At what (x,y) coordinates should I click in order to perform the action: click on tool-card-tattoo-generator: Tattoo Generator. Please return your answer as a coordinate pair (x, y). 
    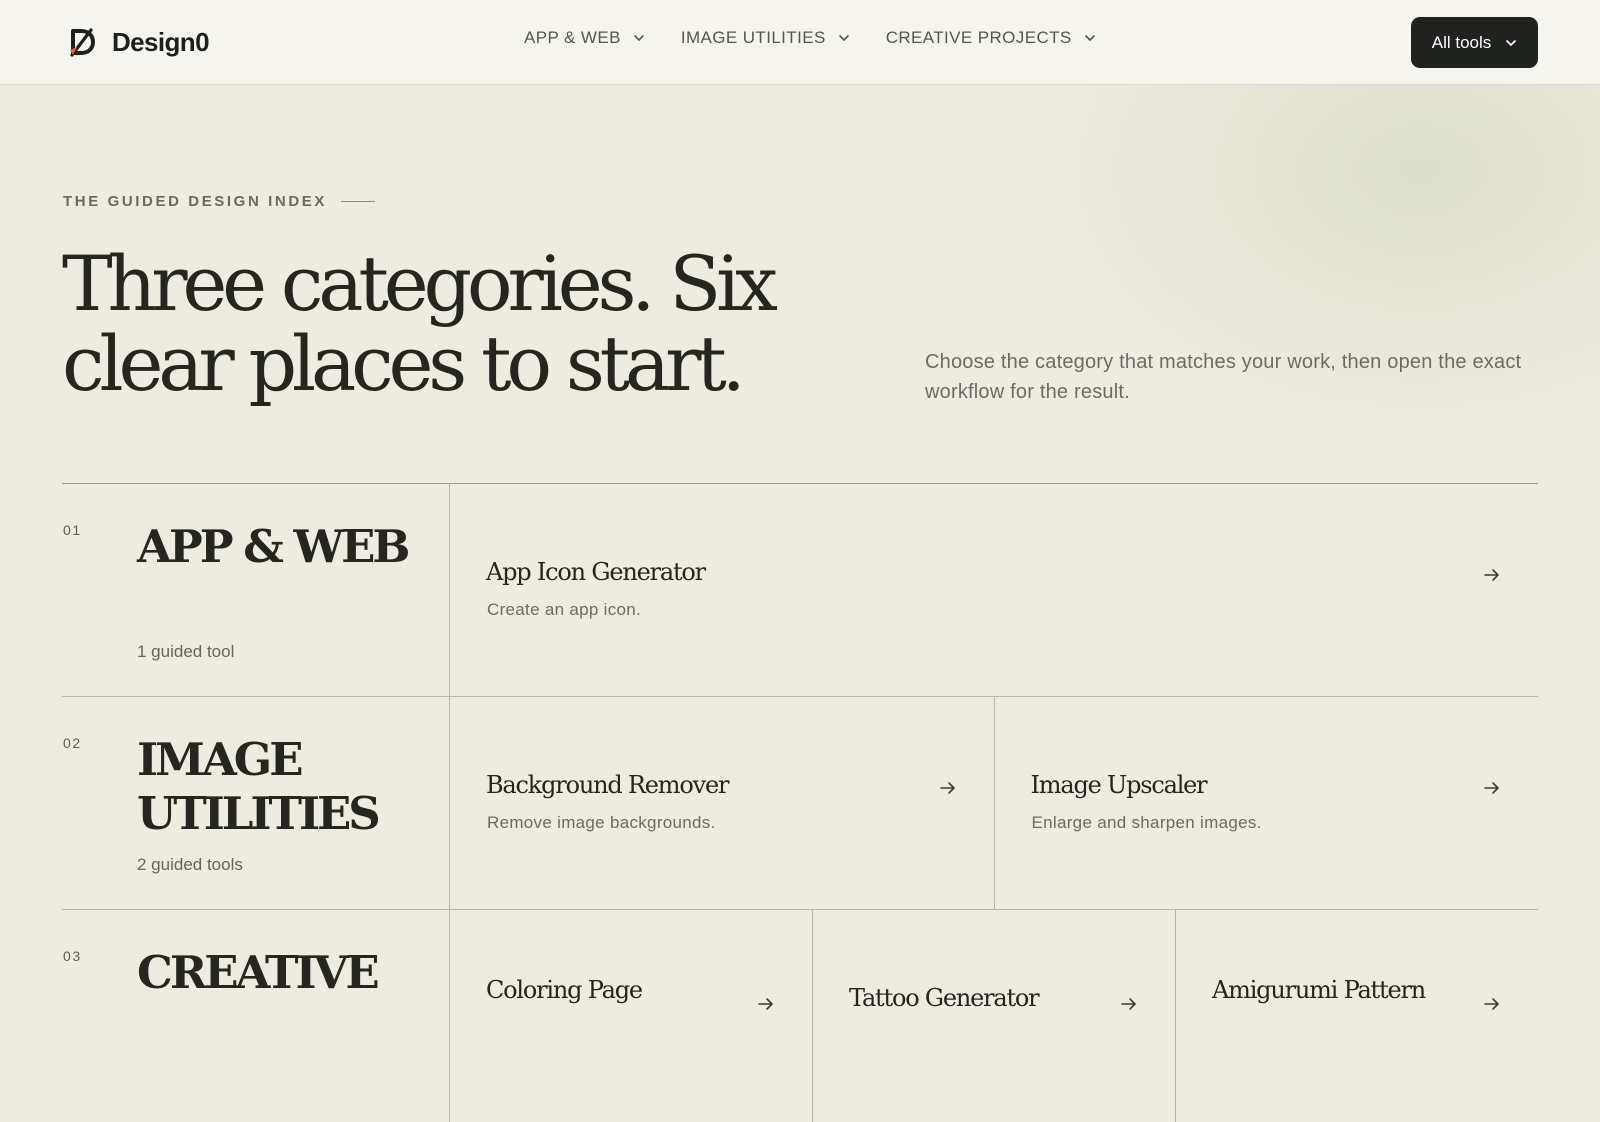
    Looking at the image, I should click on (994, 1016).